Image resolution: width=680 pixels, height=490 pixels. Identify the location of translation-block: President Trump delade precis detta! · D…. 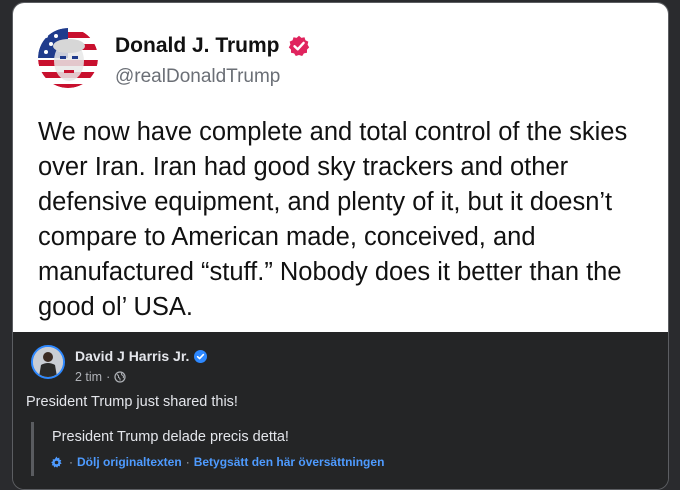
(337, 449).